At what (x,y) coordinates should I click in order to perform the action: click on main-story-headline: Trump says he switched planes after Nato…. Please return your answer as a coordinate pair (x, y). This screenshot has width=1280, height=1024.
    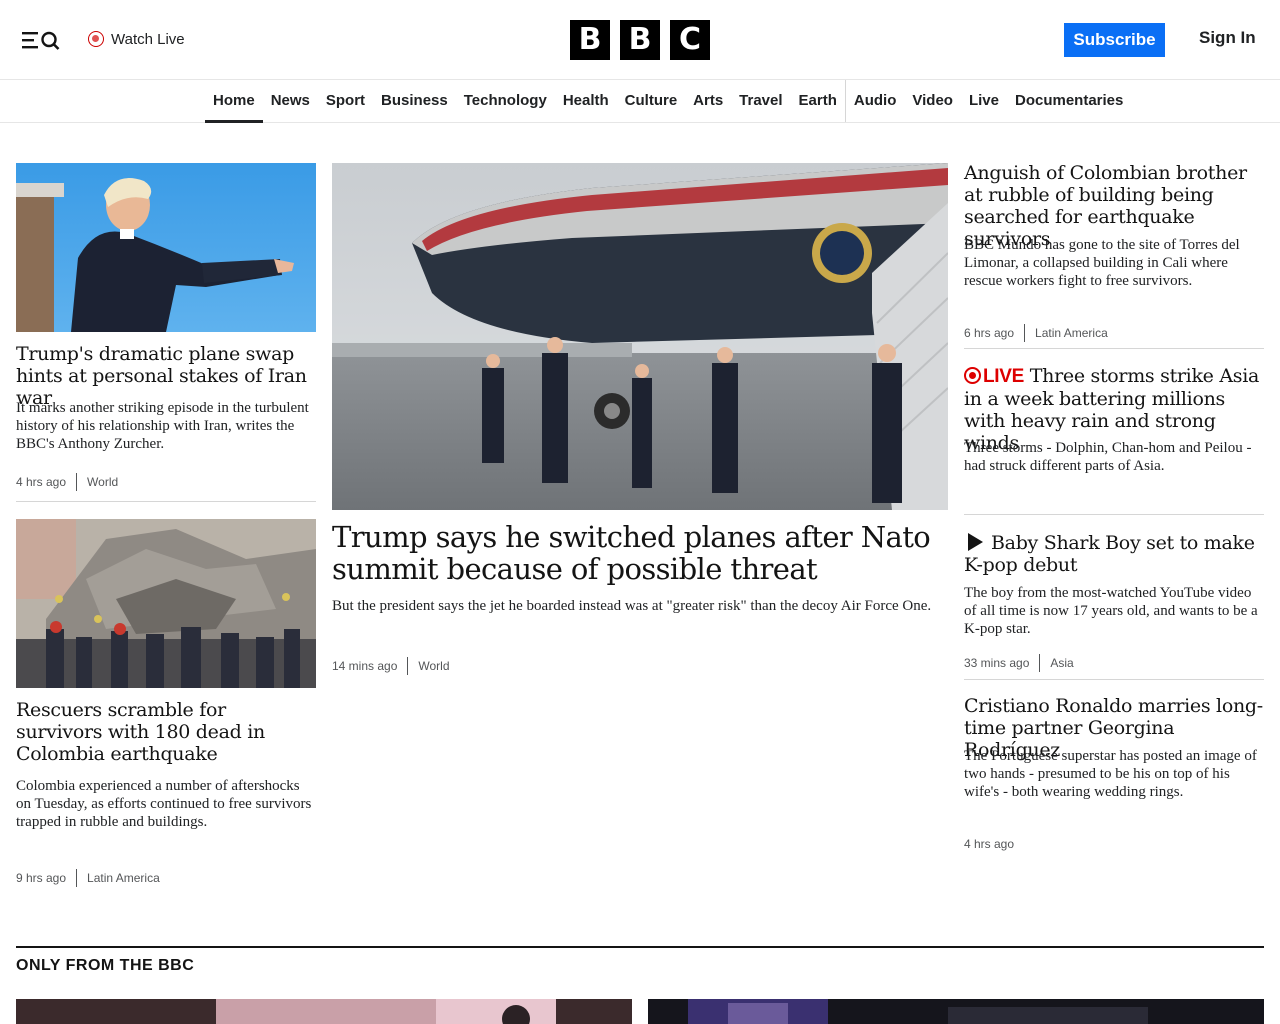
    Looking at the image, I should click on (640, 553).